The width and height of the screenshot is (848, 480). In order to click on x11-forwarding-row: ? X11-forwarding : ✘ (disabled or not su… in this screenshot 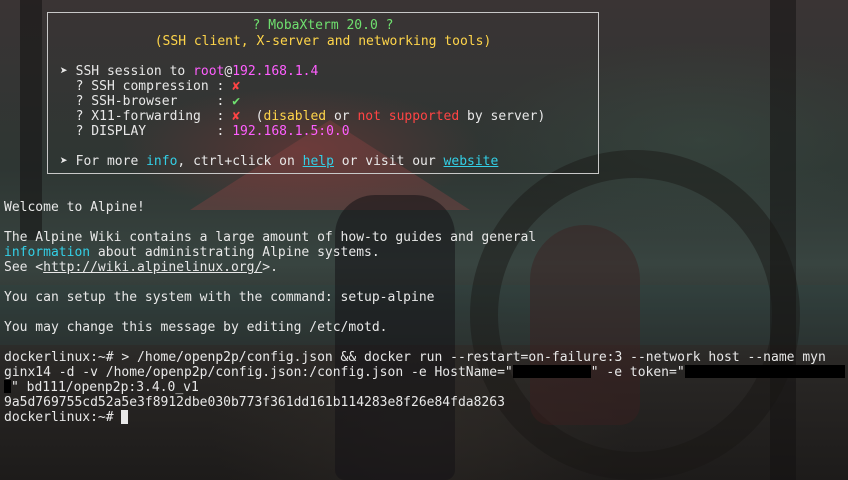, I will do `click(303, 116)`.